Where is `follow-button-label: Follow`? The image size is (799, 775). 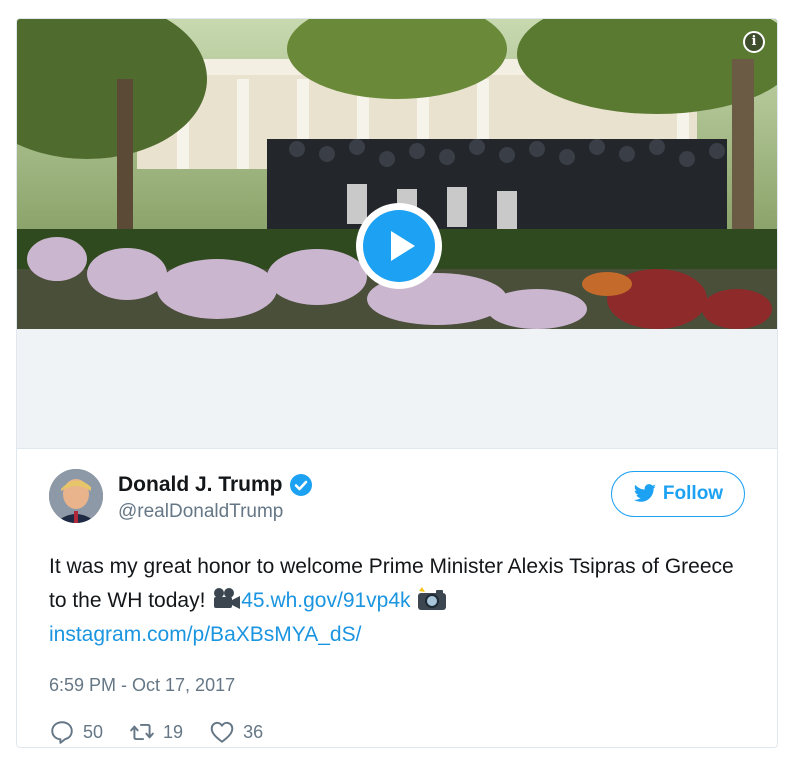
follow-button-label: Follow is located at coordinates (693, 493).